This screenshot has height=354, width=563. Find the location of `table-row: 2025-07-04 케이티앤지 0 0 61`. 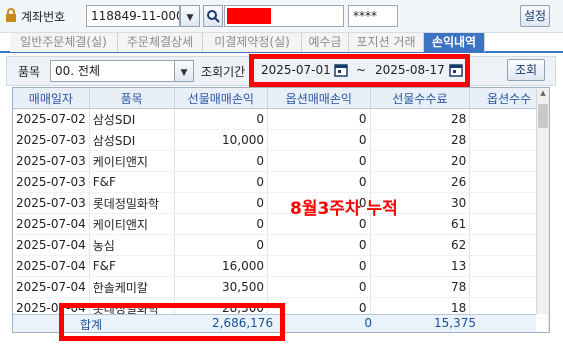

table-row: 2025-07-04 케이티앤지 0 0 61 is located at coordinates (281, 224).